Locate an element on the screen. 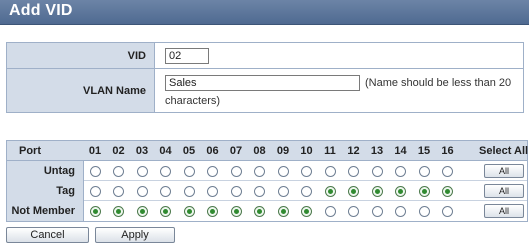 Image resolution: width=529 pixels, height=245 pixels. port-column-header: 04 is located at coordinates (165, 151).